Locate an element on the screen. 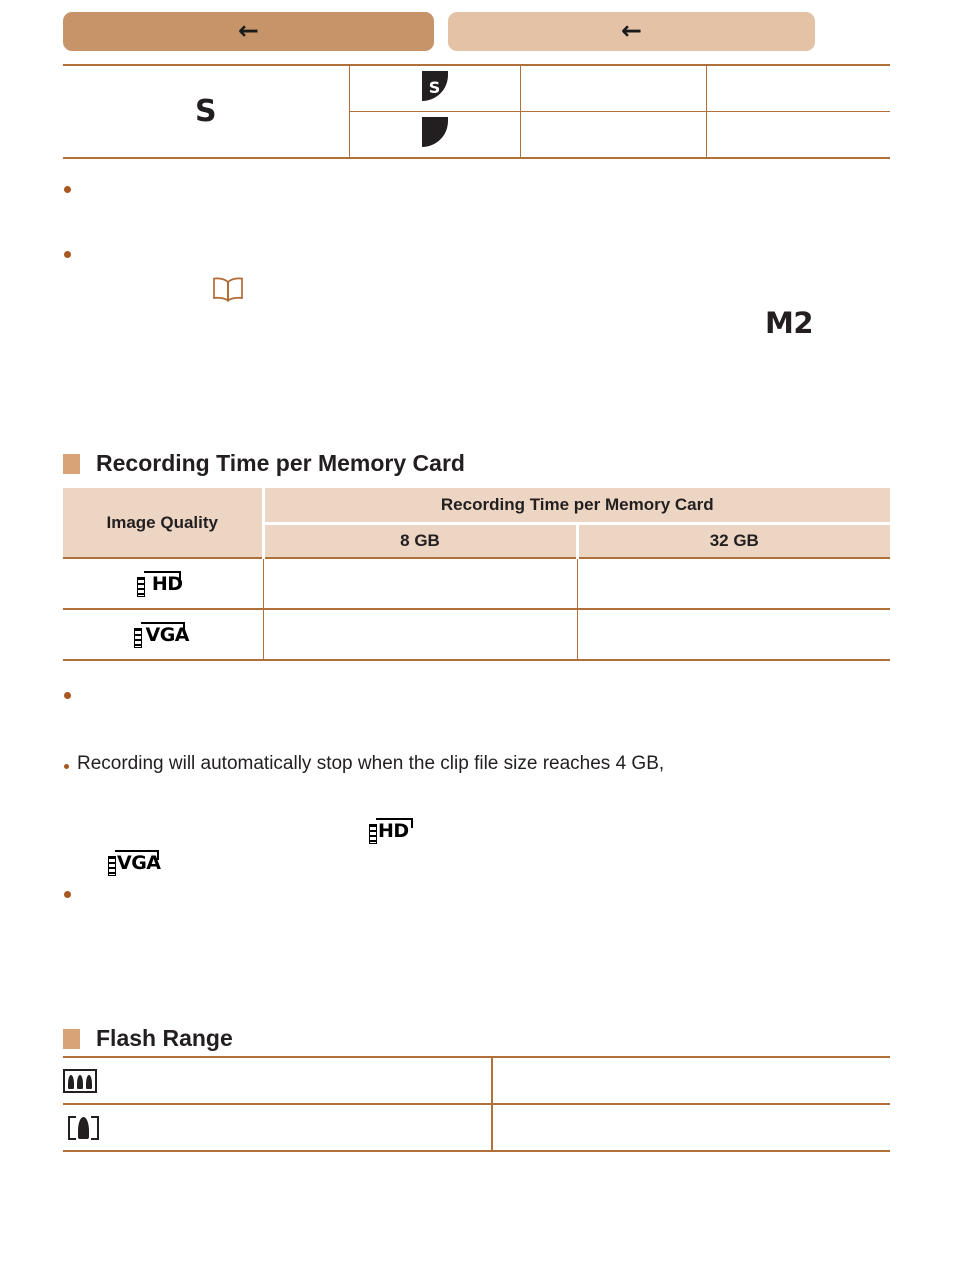 Image resolution: width=954 pixels, height=1272 pixels. wide-angle-zoom-icon is located at coordinates (80, 1080).